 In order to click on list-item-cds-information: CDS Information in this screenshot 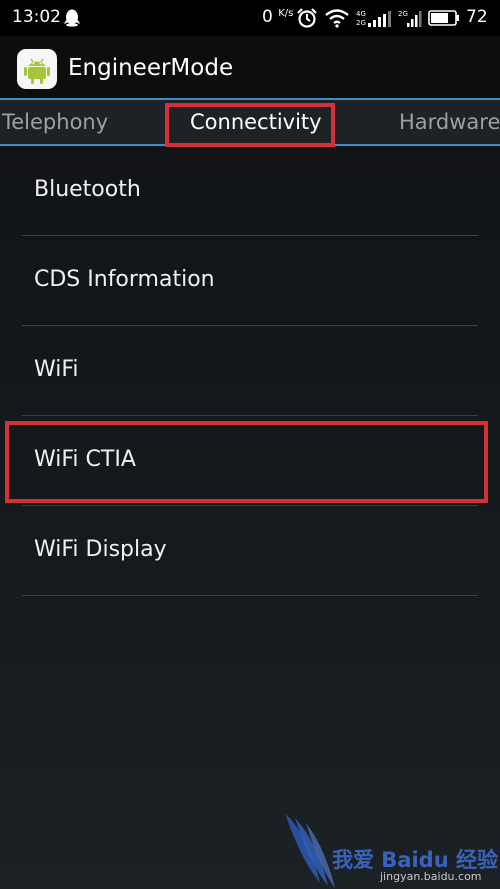, I will do `click(250, 281)`.